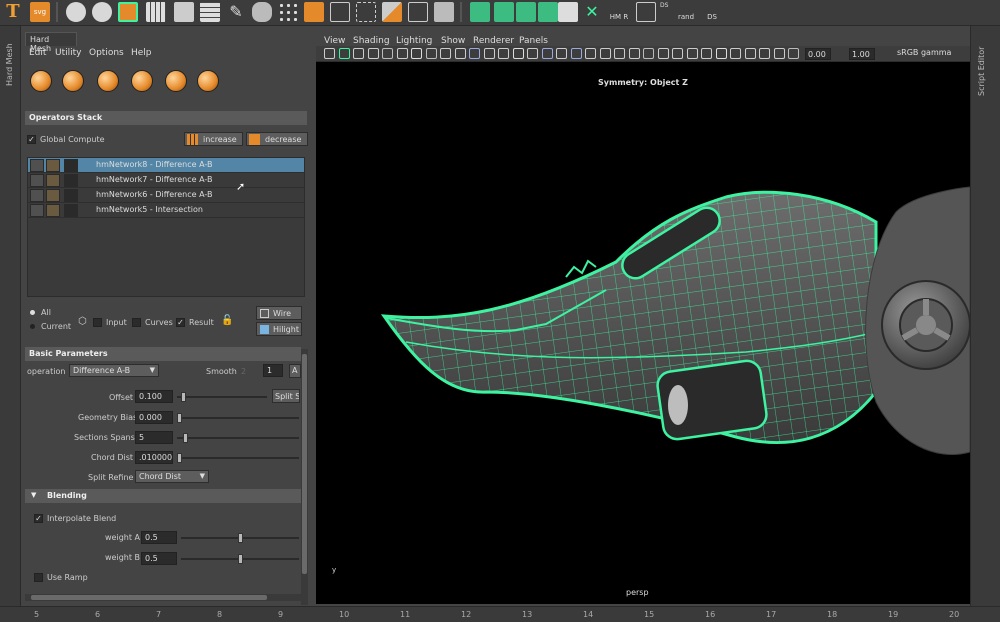 The height and width of the screenshot is (622, 1000). Describe the element at coordinates (106, 53) in the screenshot. I see `menu-options: Options` at that location.